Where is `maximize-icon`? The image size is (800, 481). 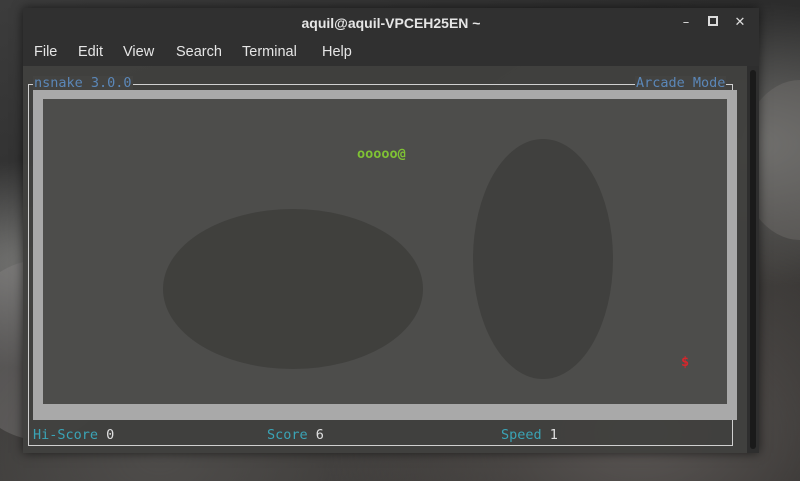
maximize-icon is located at coordinates (713, 21).